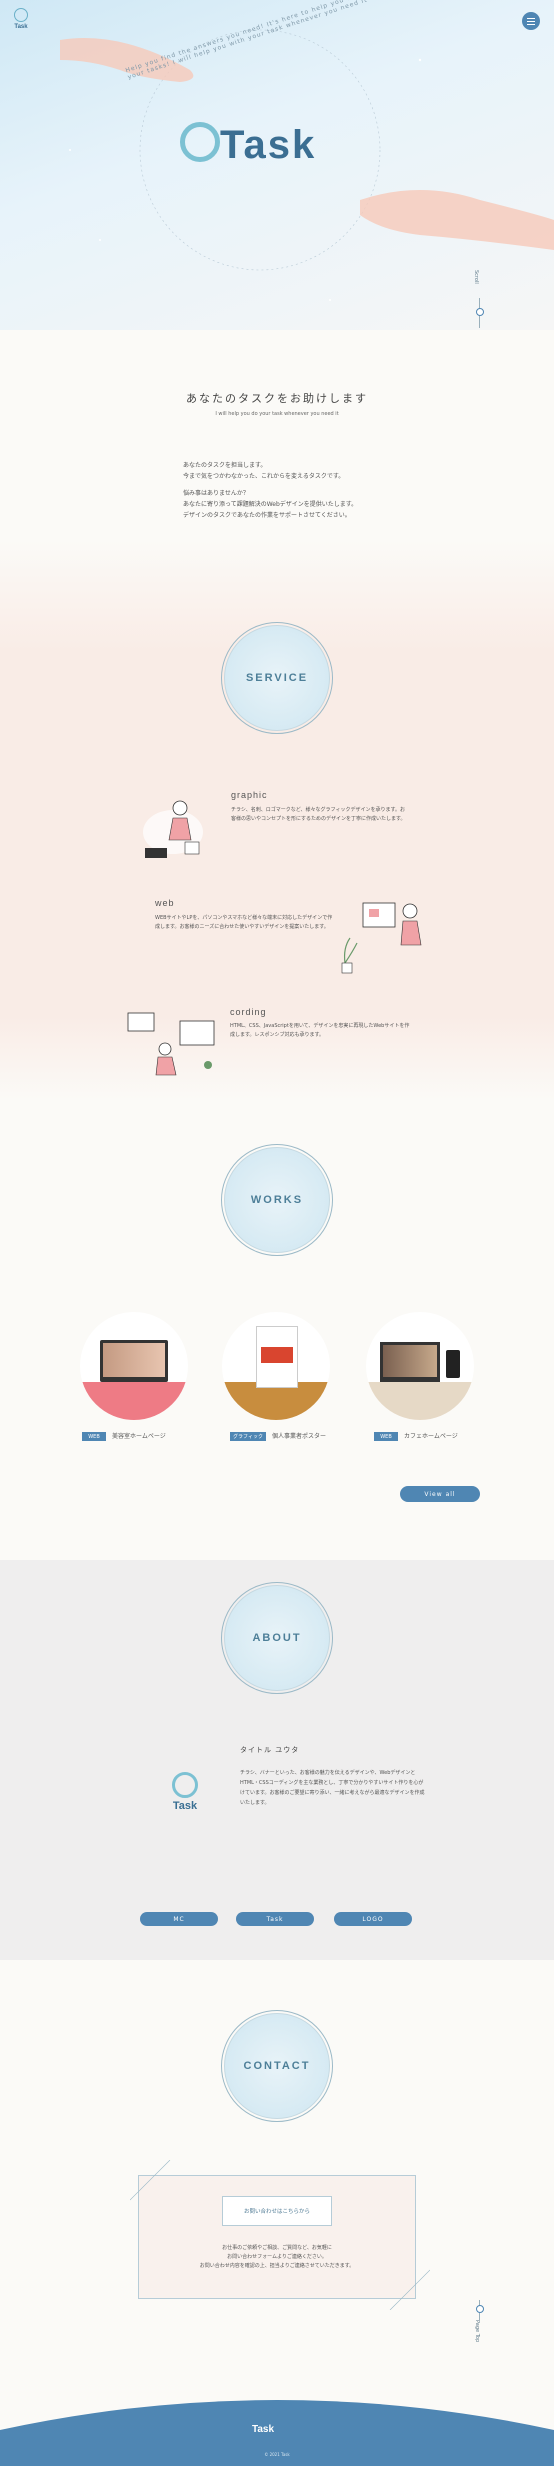  I want to click on about-logo-text: Task, so click(185, 1806).